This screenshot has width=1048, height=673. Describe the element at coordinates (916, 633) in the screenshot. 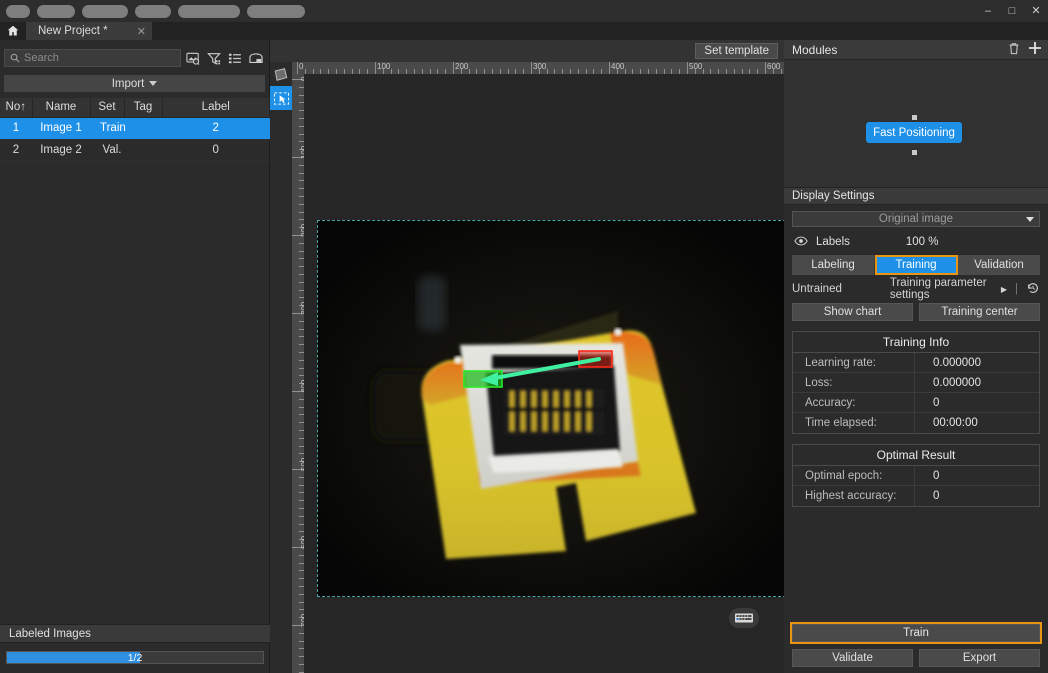

I see `train-button: Train` at that location.